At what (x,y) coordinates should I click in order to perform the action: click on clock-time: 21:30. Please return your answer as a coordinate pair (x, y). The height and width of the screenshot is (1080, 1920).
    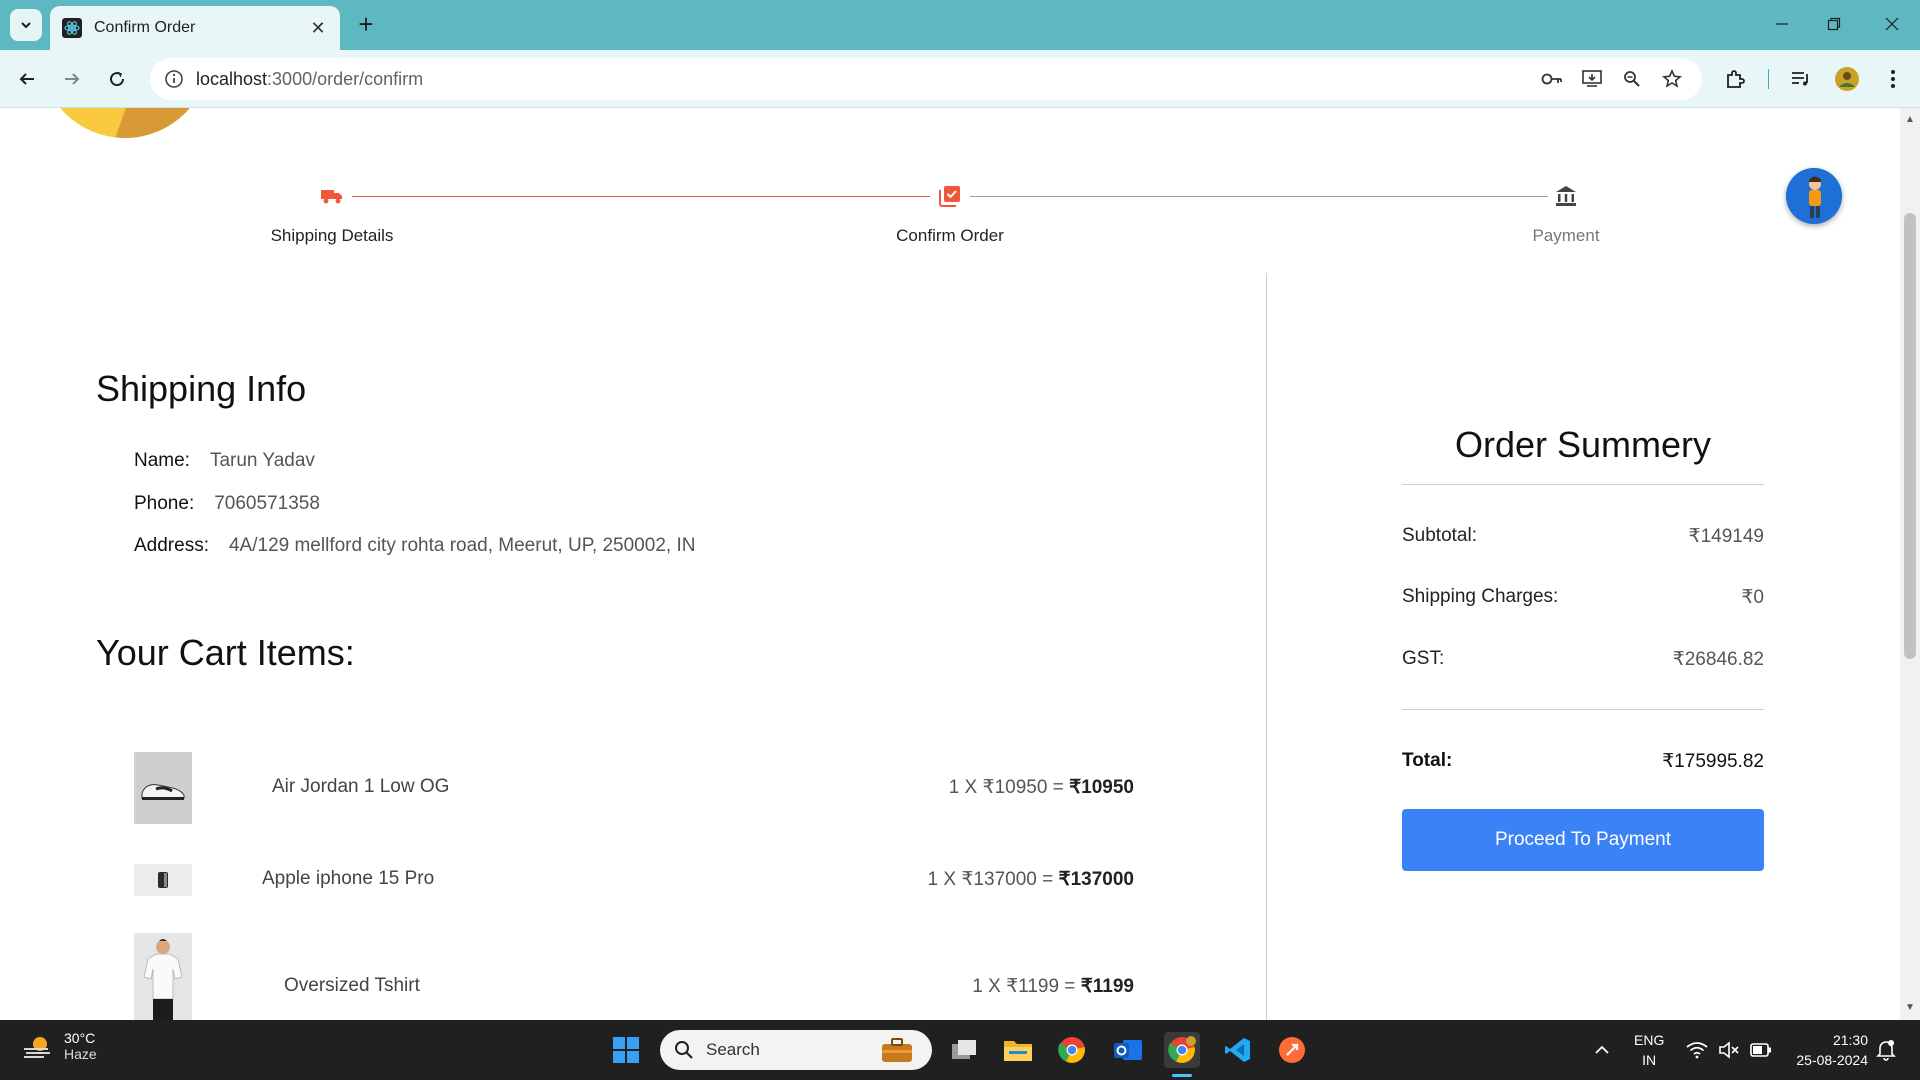
    Looking at the image, I should click on (1850, 1040).